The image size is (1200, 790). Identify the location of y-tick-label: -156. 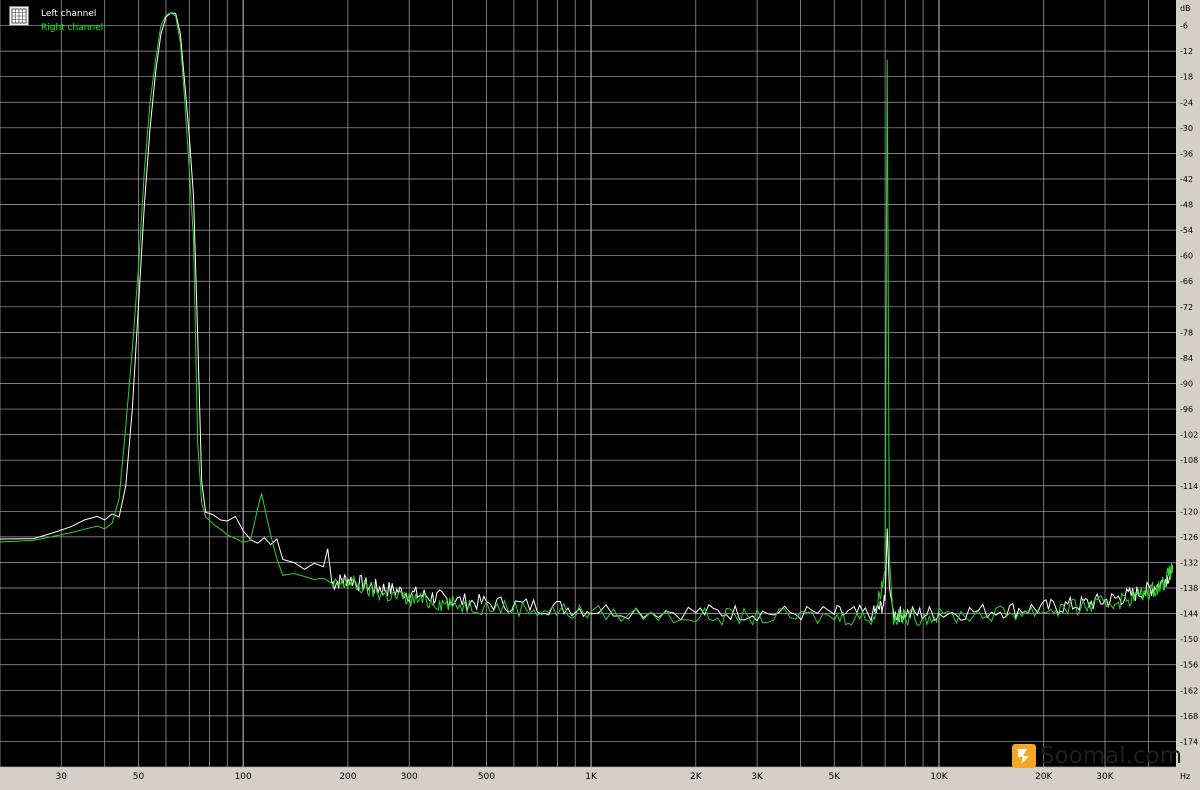
(1189, 665).